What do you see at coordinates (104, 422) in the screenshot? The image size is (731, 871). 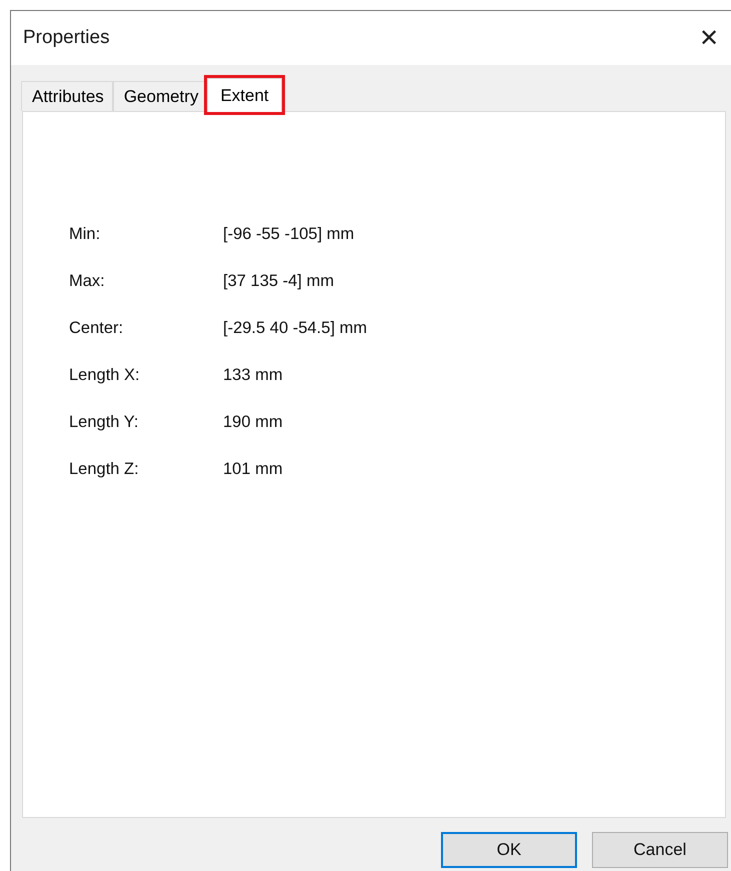 I see `field-label: Length Y:` at bounding box center [104, 422].